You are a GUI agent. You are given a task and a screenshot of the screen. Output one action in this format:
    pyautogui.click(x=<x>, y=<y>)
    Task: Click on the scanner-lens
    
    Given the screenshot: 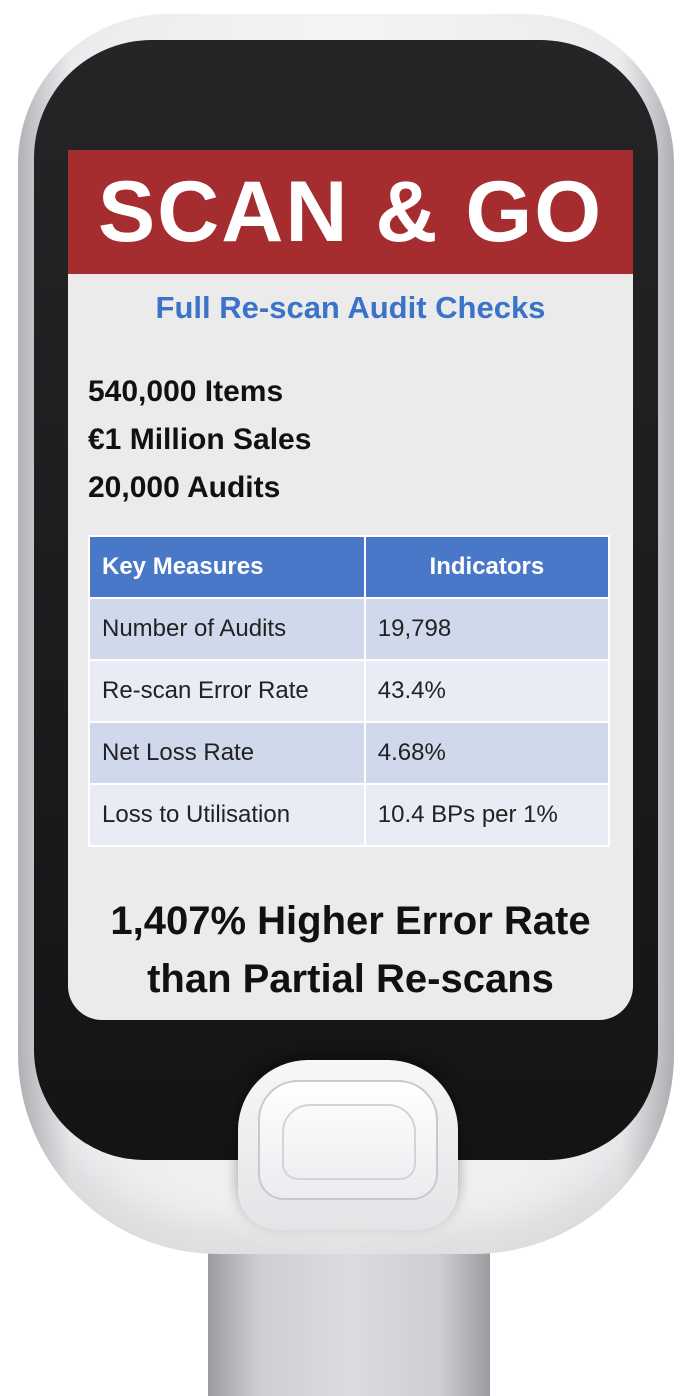 What is the action you would take?
    pyautogui.click(x=348, y=1140)
    